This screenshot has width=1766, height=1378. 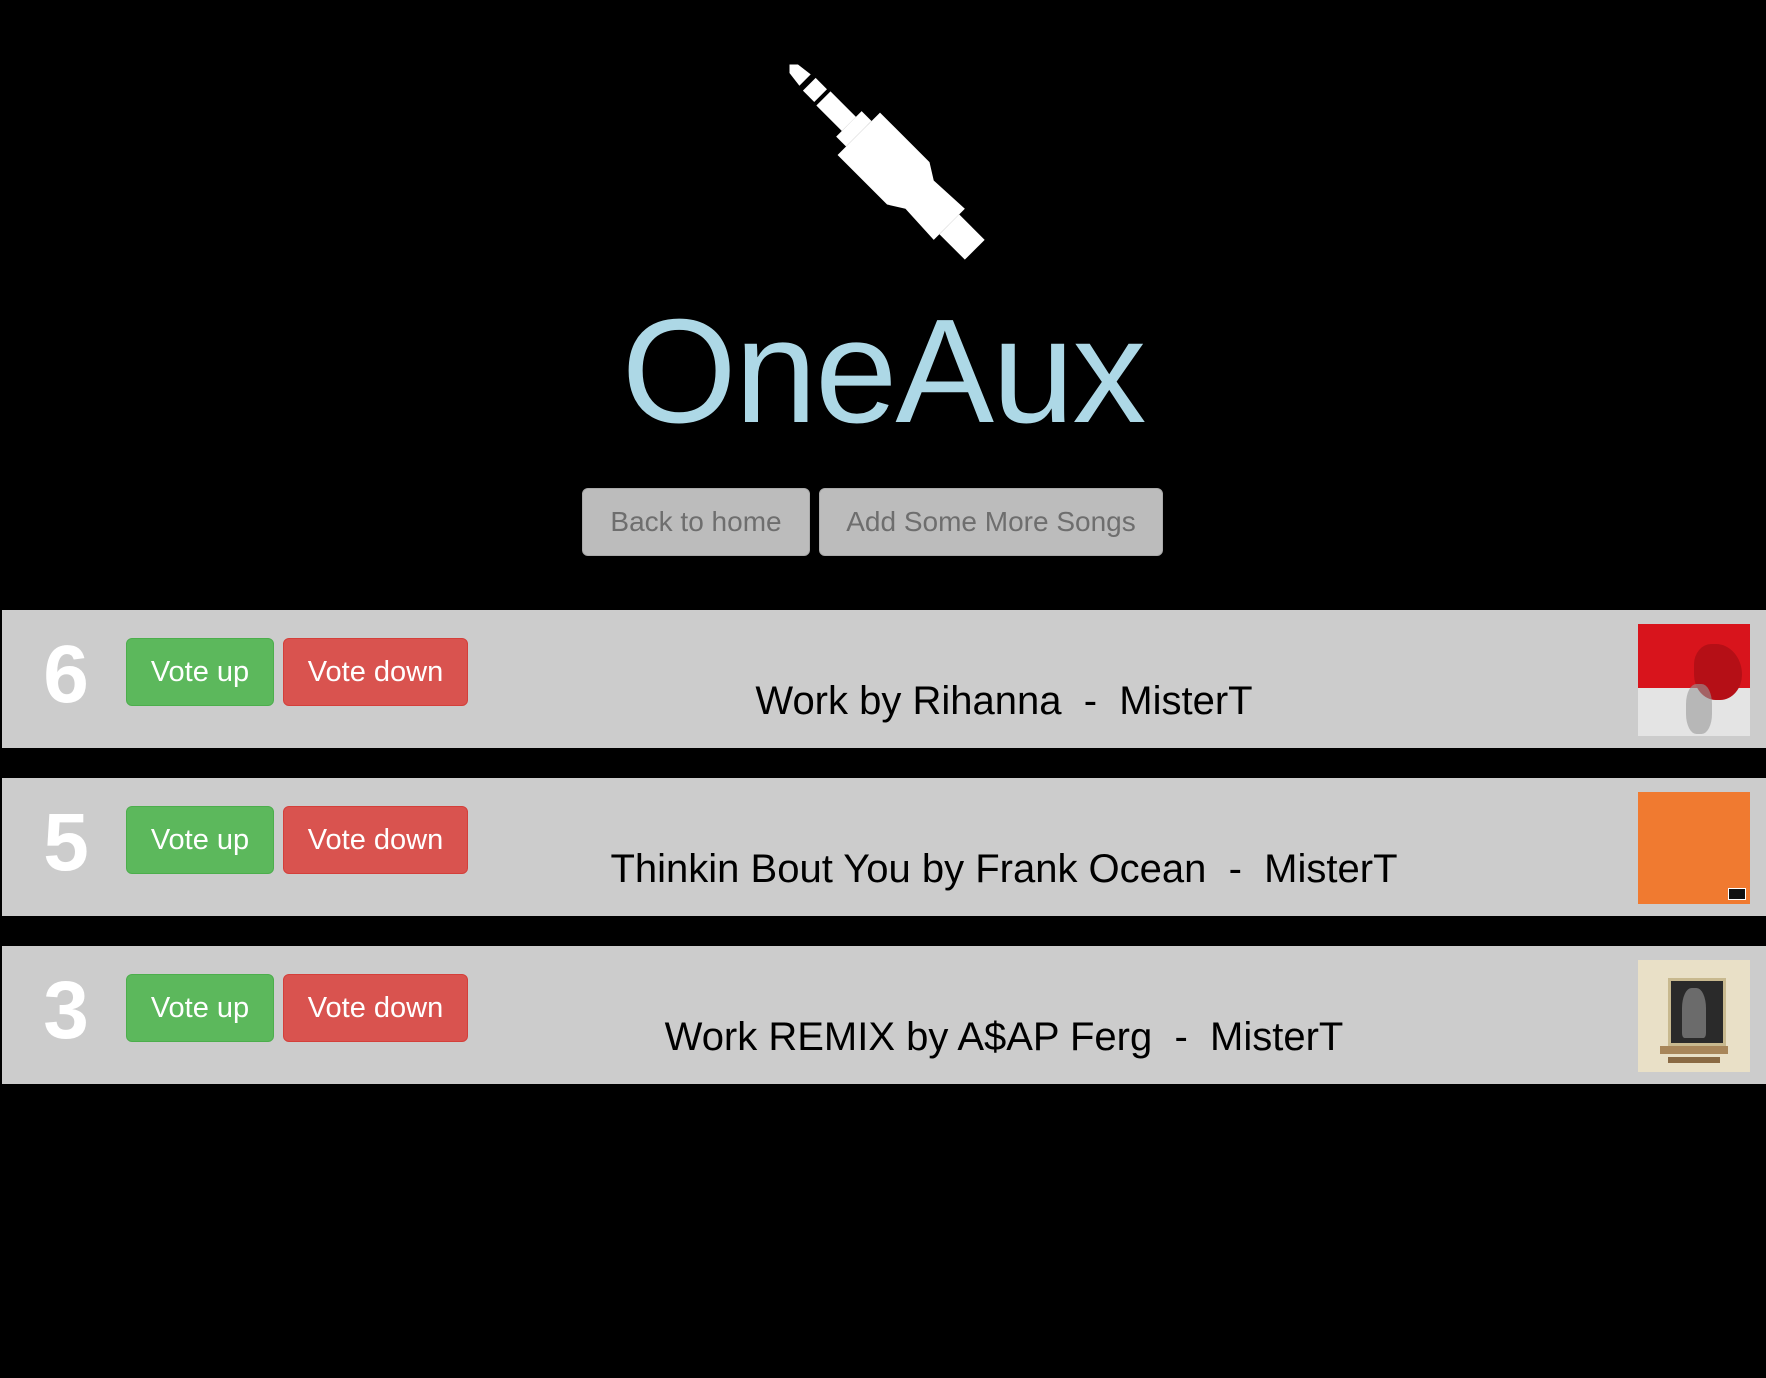 What do you see at coordinates (880, 155) in the screenshot?
I see `audio-jack-icon` at bounding box center [880, 155].